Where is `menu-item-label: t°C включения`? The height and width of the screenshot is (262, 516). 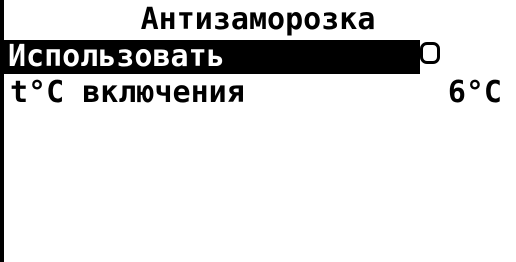 menu-item-label: t°C включения is located at coordinates (127, 92).